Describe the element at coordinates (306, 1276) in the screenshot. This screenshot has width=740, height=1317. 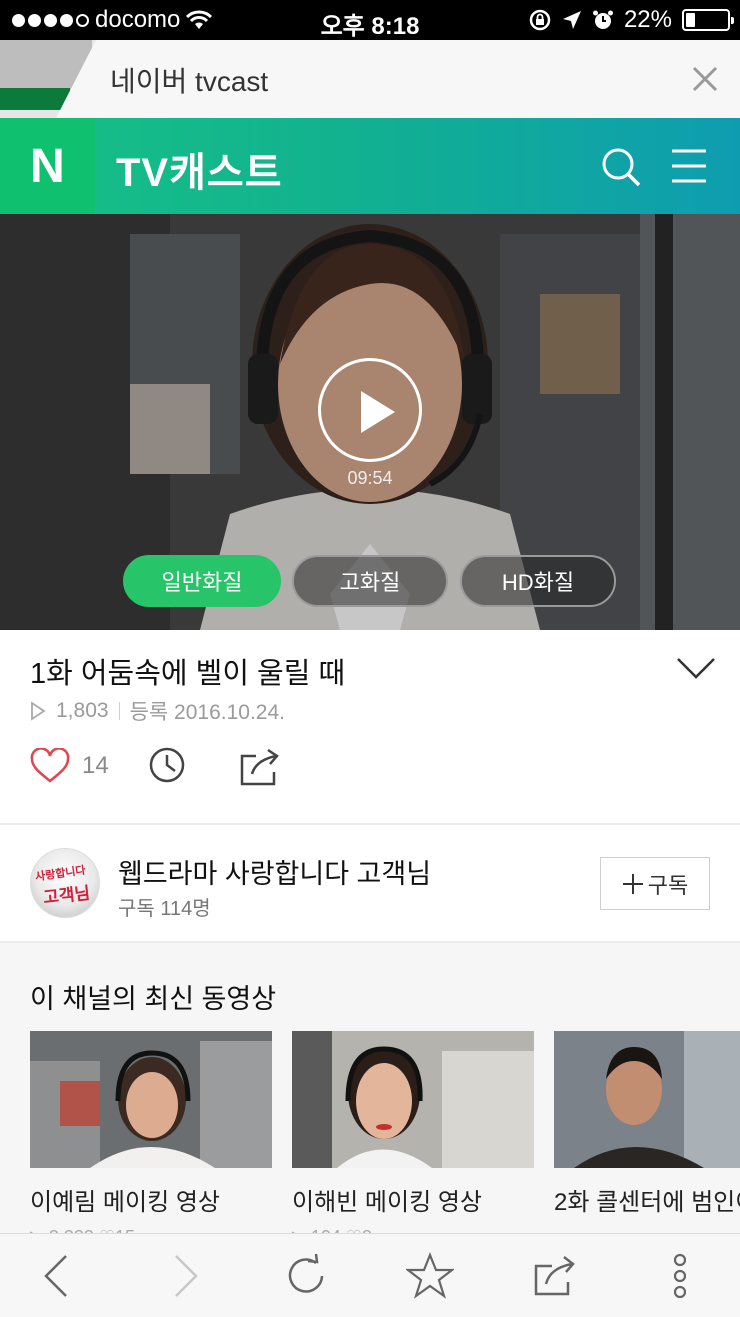
I see `reload-icon` at that location.